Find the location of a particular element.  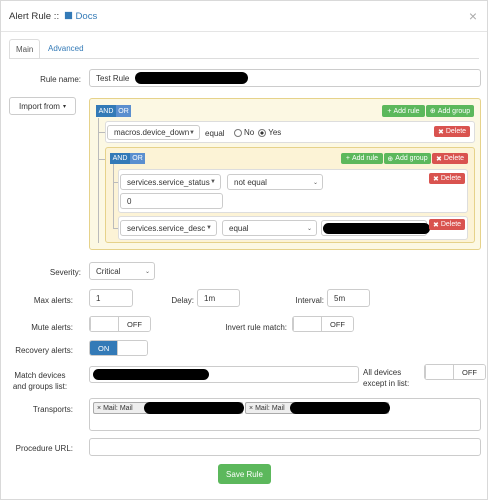

field-select-1: macros.device_down ▼ is located at coordinates (153, 132).